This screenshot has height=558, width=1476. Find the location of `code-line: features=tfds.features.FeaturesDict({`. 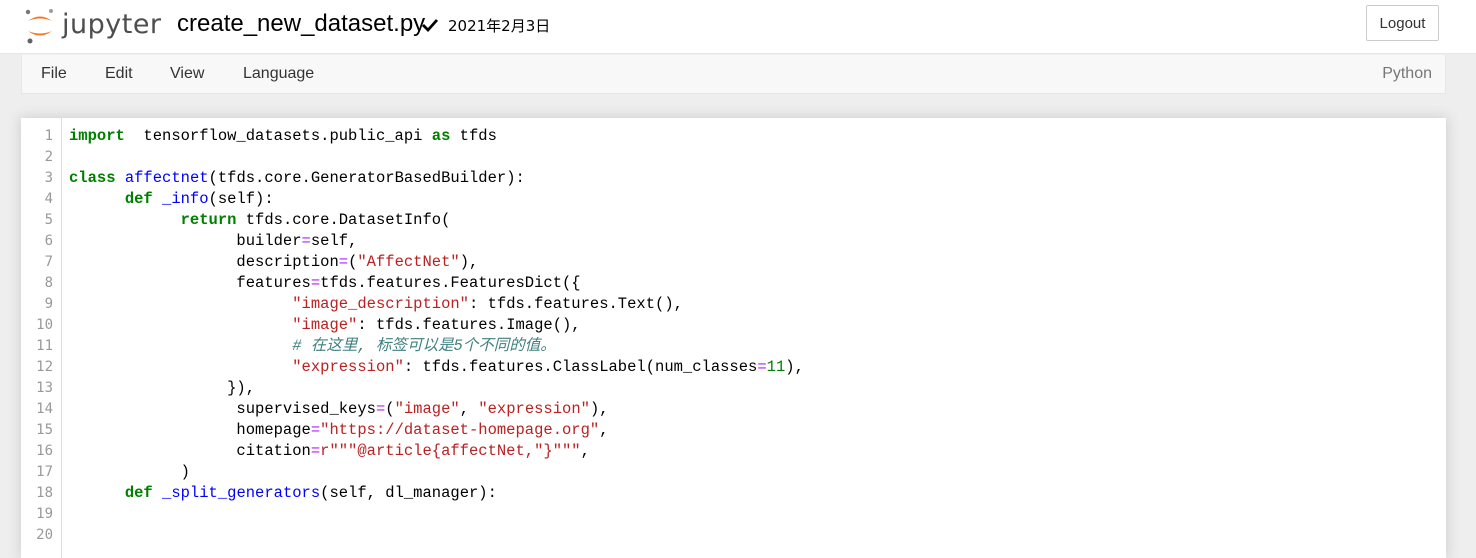

code-line: features=tfds.features.FeaturesDict({ is located at coordinates (325, 283).